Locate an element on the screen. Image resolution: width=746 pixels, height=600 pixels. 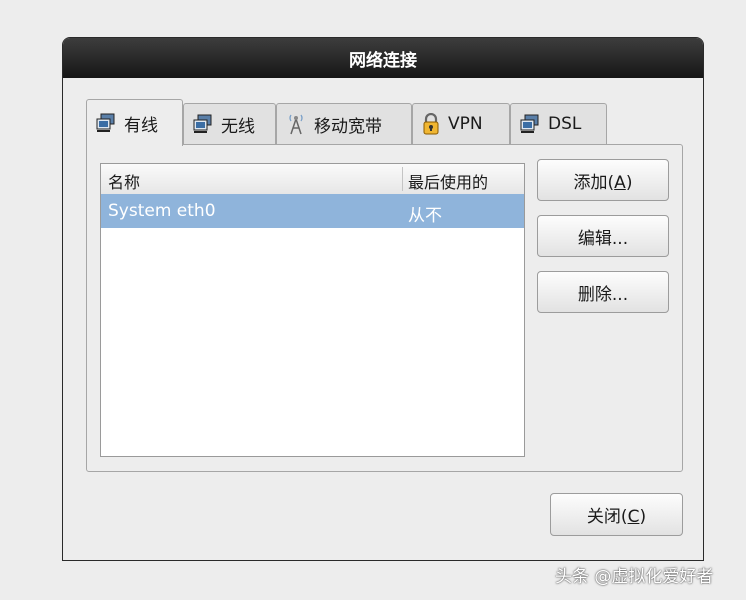
network-wired-icon is located at coordinates (106, 123).